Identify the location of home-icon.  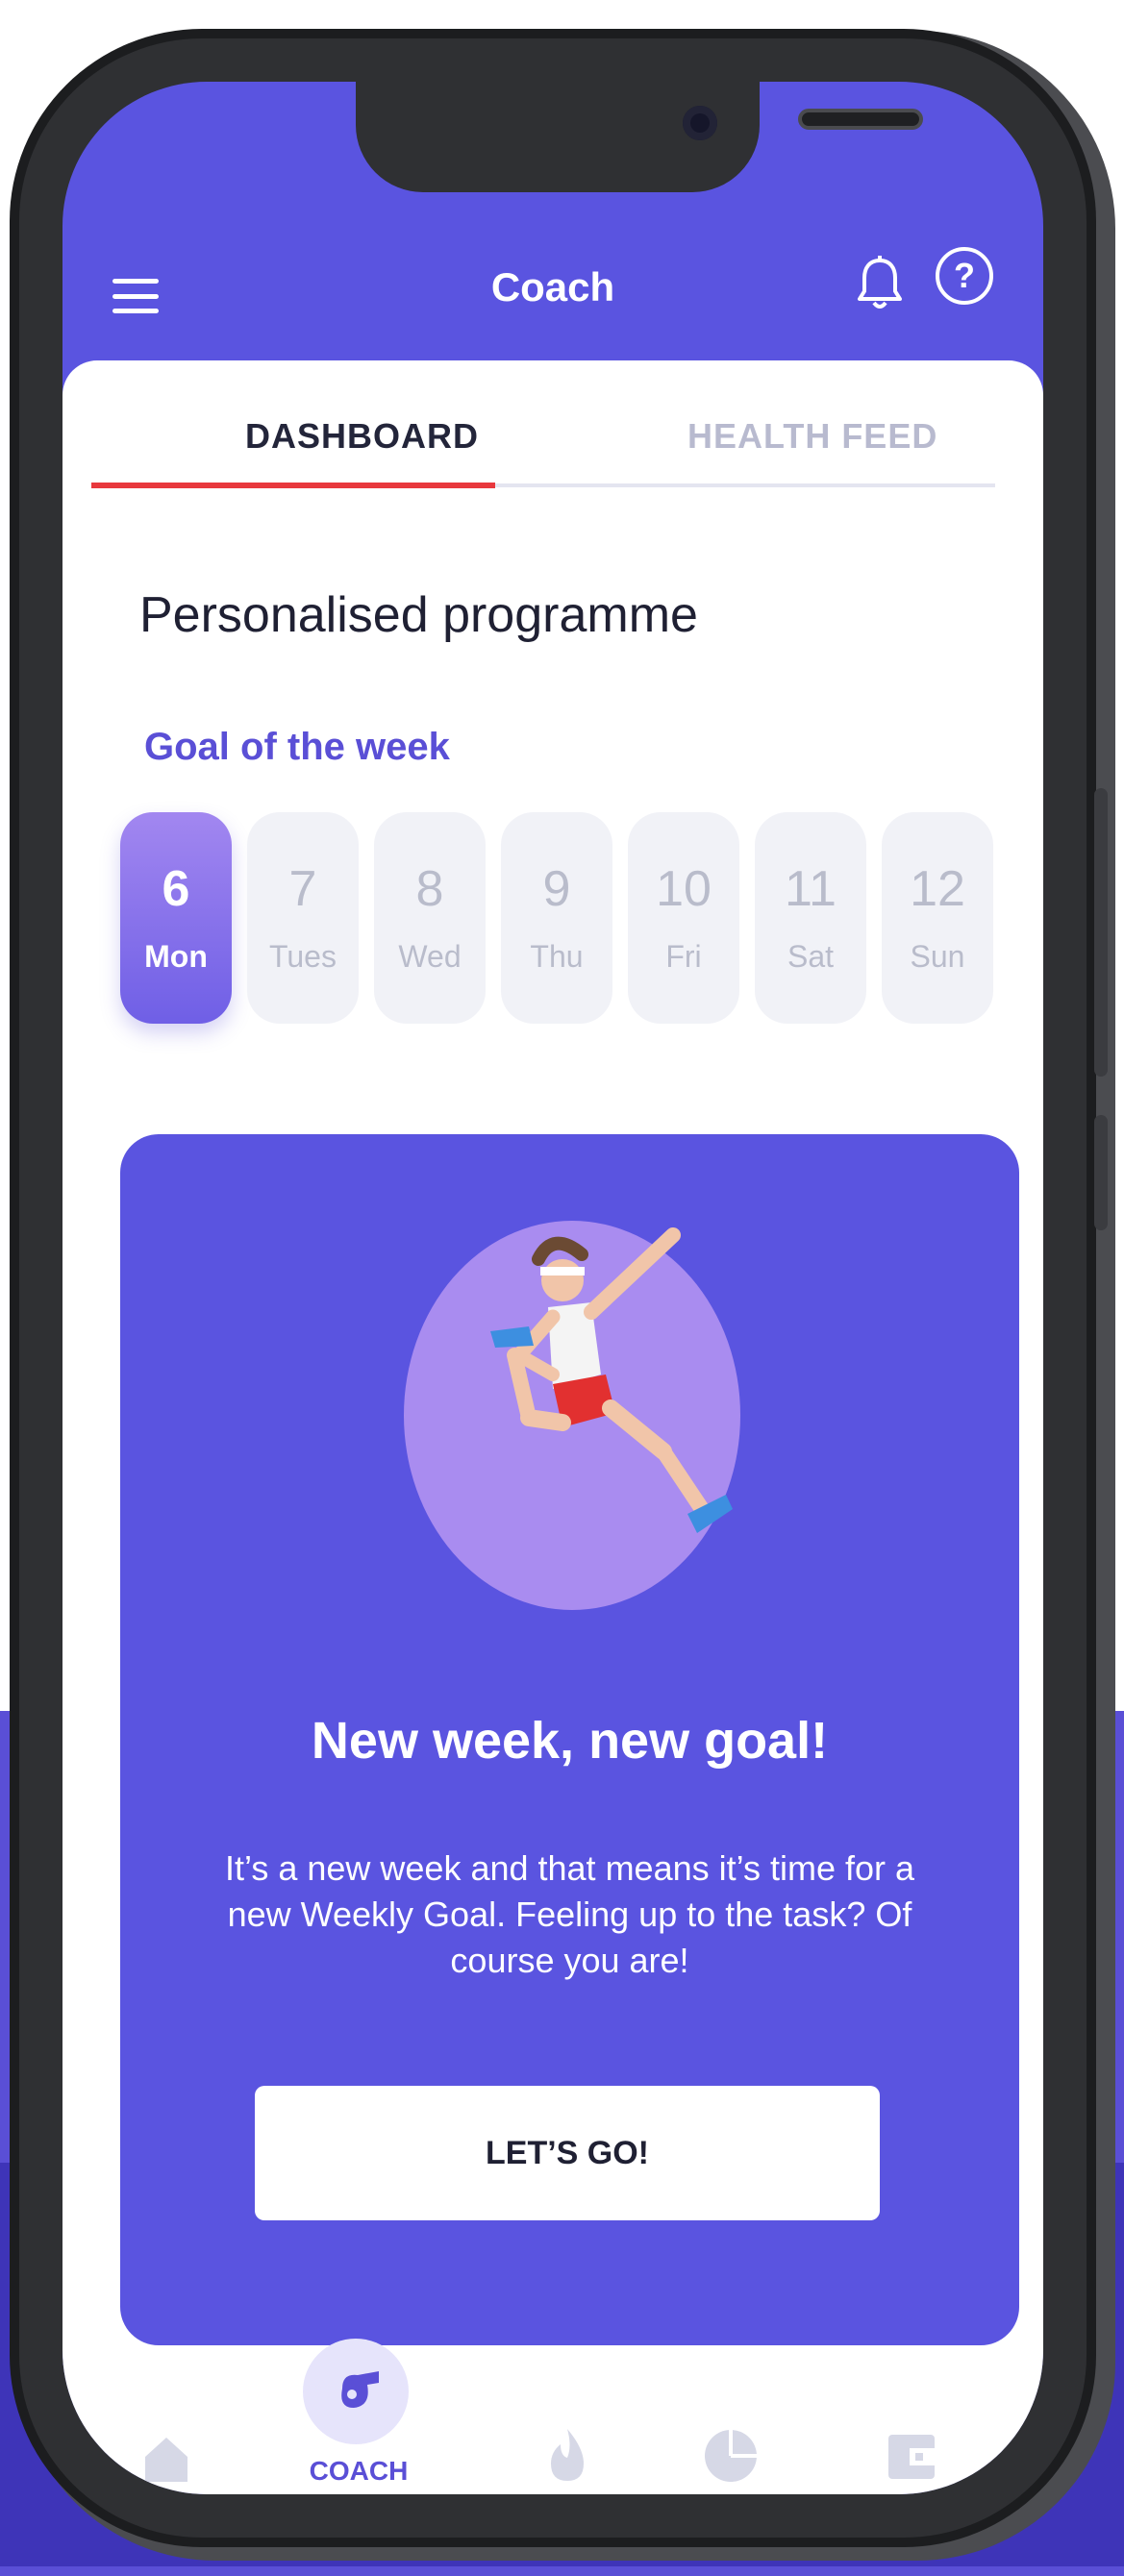
(166, 2460).